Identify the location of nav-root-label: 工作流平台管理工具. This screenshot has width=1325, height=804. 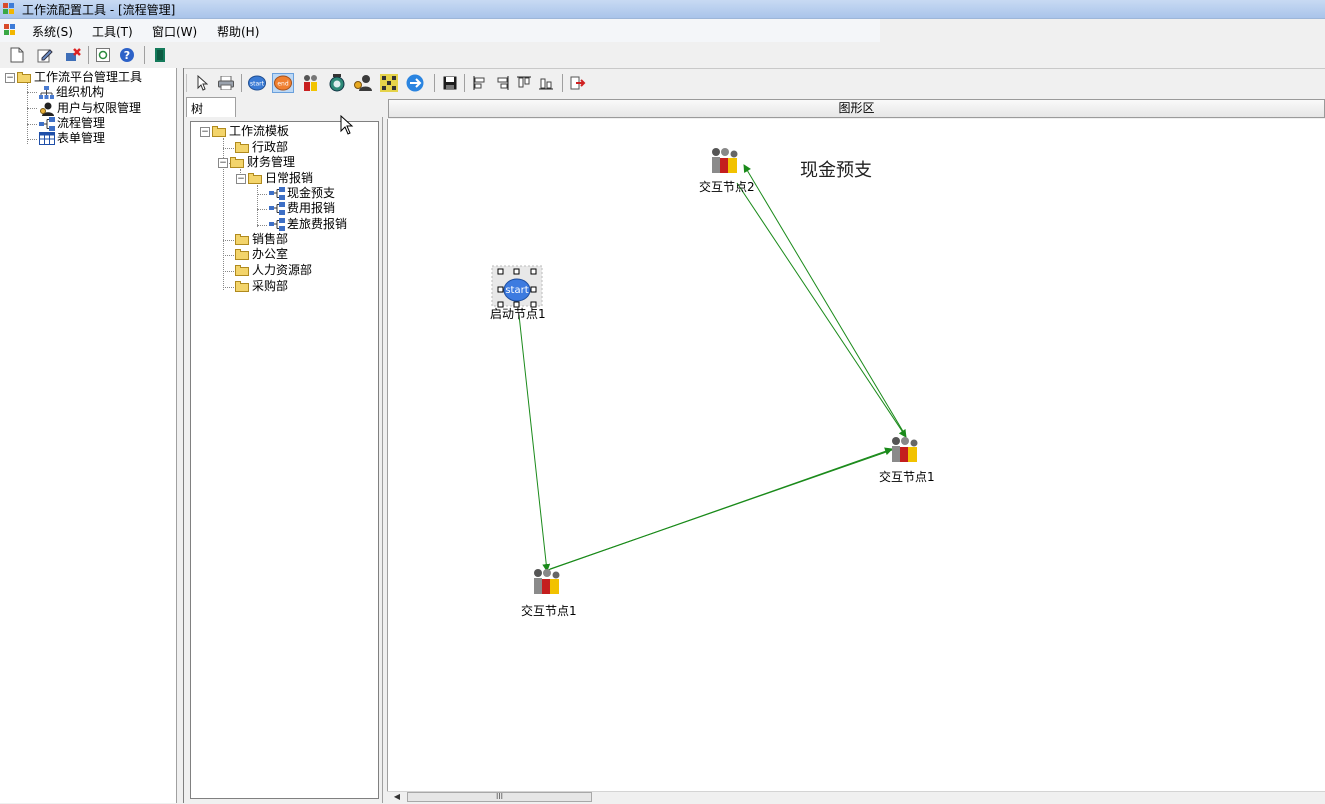
(88, 77).